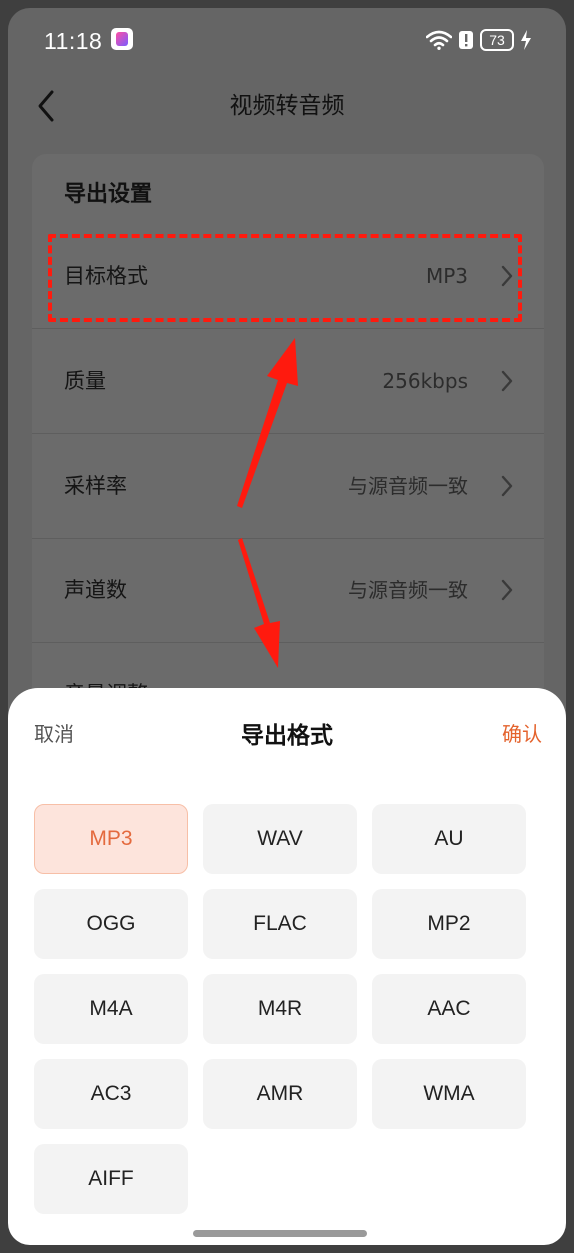 This screenshot has height=1253, width=574. Describe the element at coordinates (280, 1094) in the screenshot. I see `format-option-amr: AMR` at that location.